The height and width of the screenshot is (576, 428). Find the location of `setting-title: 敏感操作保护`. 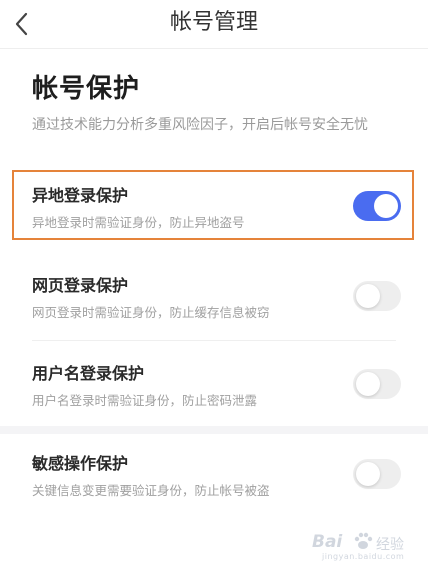

setting-title: 敏感操作保护 is located at coordinates (80, 463).